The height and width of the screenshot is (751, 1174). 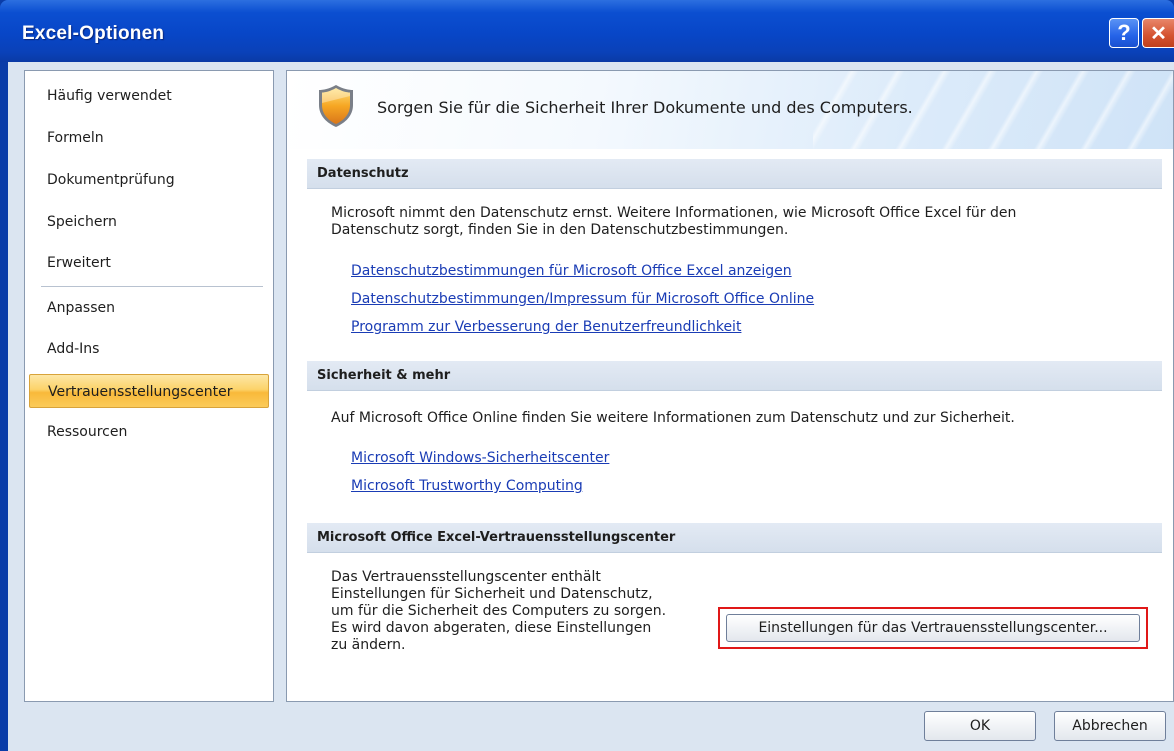 I want to click on window-title: Excel-Optionen, so click(x=93, y=33).